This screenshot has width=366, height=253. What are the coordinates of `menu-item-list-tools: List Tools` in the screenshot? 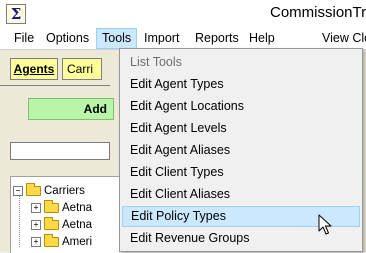 It's located at (156, 62).